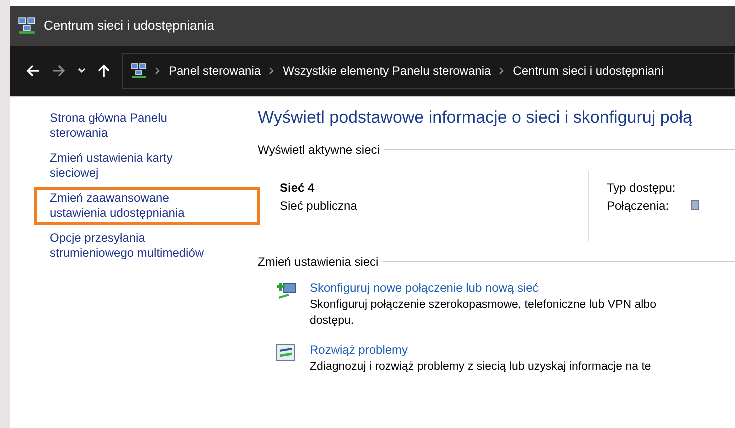 This screenshot has width=735, height=428. What do you see at coordinates (215, 71) in the screenshot?
I see `breadcrumb: Panel sterowania` at bounding box center [215, 71].